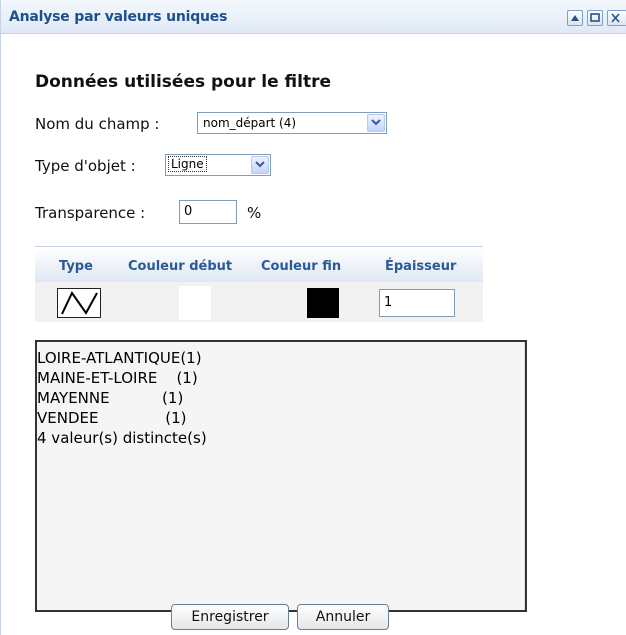 The height and width of the screenshot is (635, 626). What do you see at coordinates (79, 303) in the screenshot?
I see `line-symbol-icon` at bounding box center [79, 303].